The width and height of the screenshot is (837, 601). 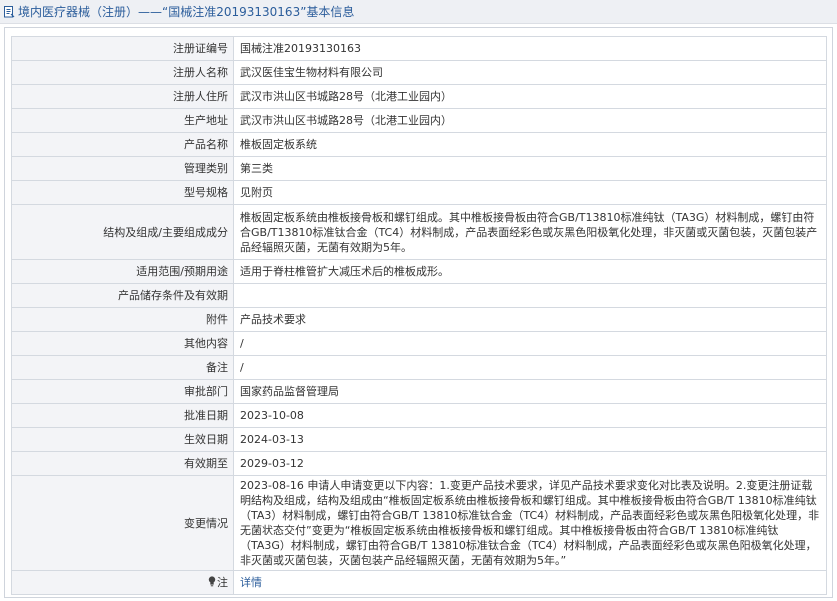 I want to click on table-row: 审批部门 国家药品监督管理局, so click(x=419, y=391).